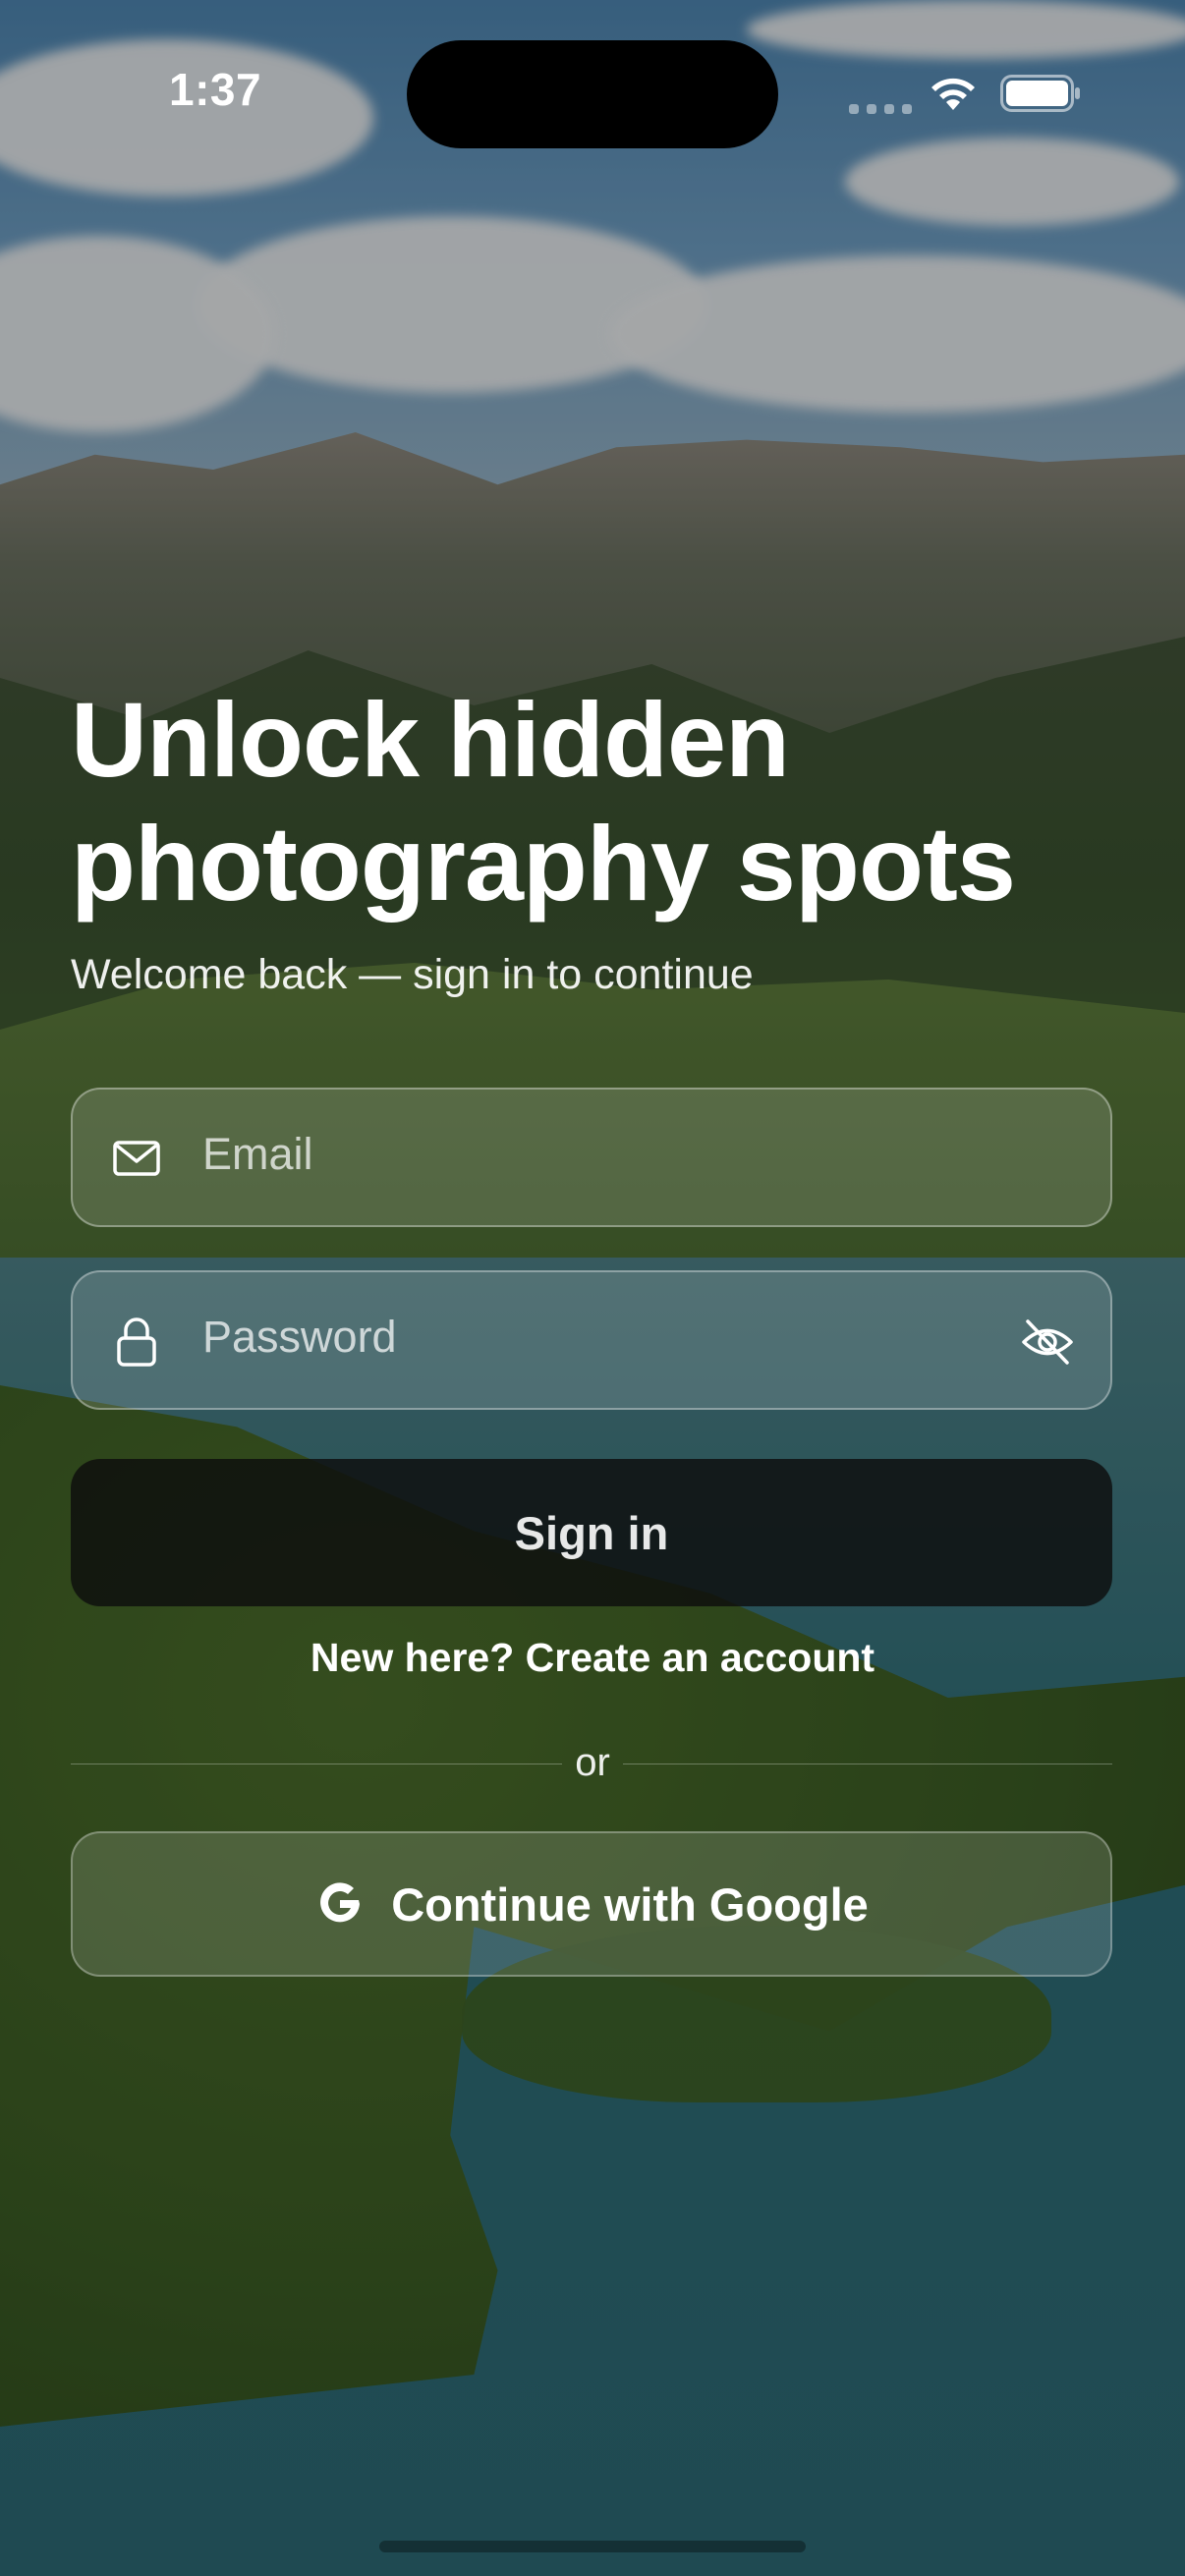 This screenshot has height=2576, width=1185. I want to click on page-subtitle: Welcome back — sign in to continue, so click(413, 974).